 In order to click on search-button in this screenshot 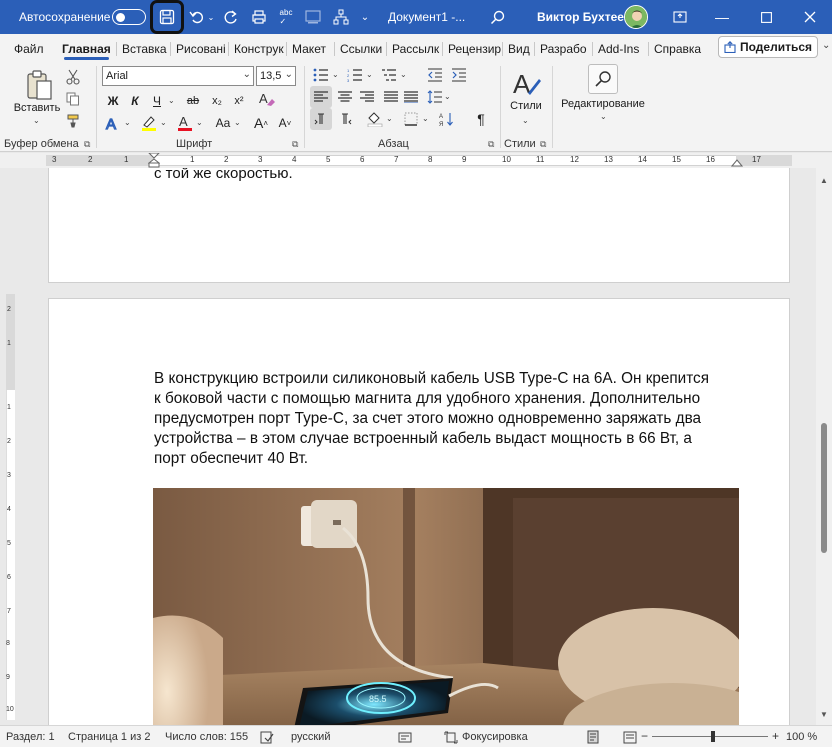, I will do `click(497, 17)`.